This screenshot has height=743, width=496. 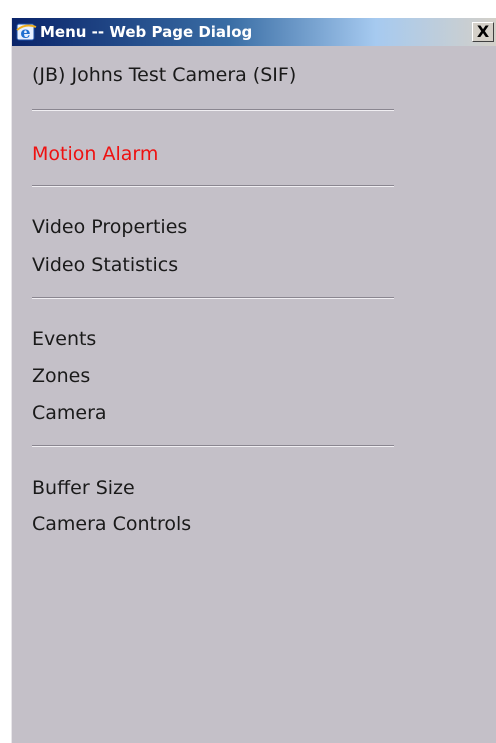 I want to click on camera-link: Camera, so click(x=69, y=413).